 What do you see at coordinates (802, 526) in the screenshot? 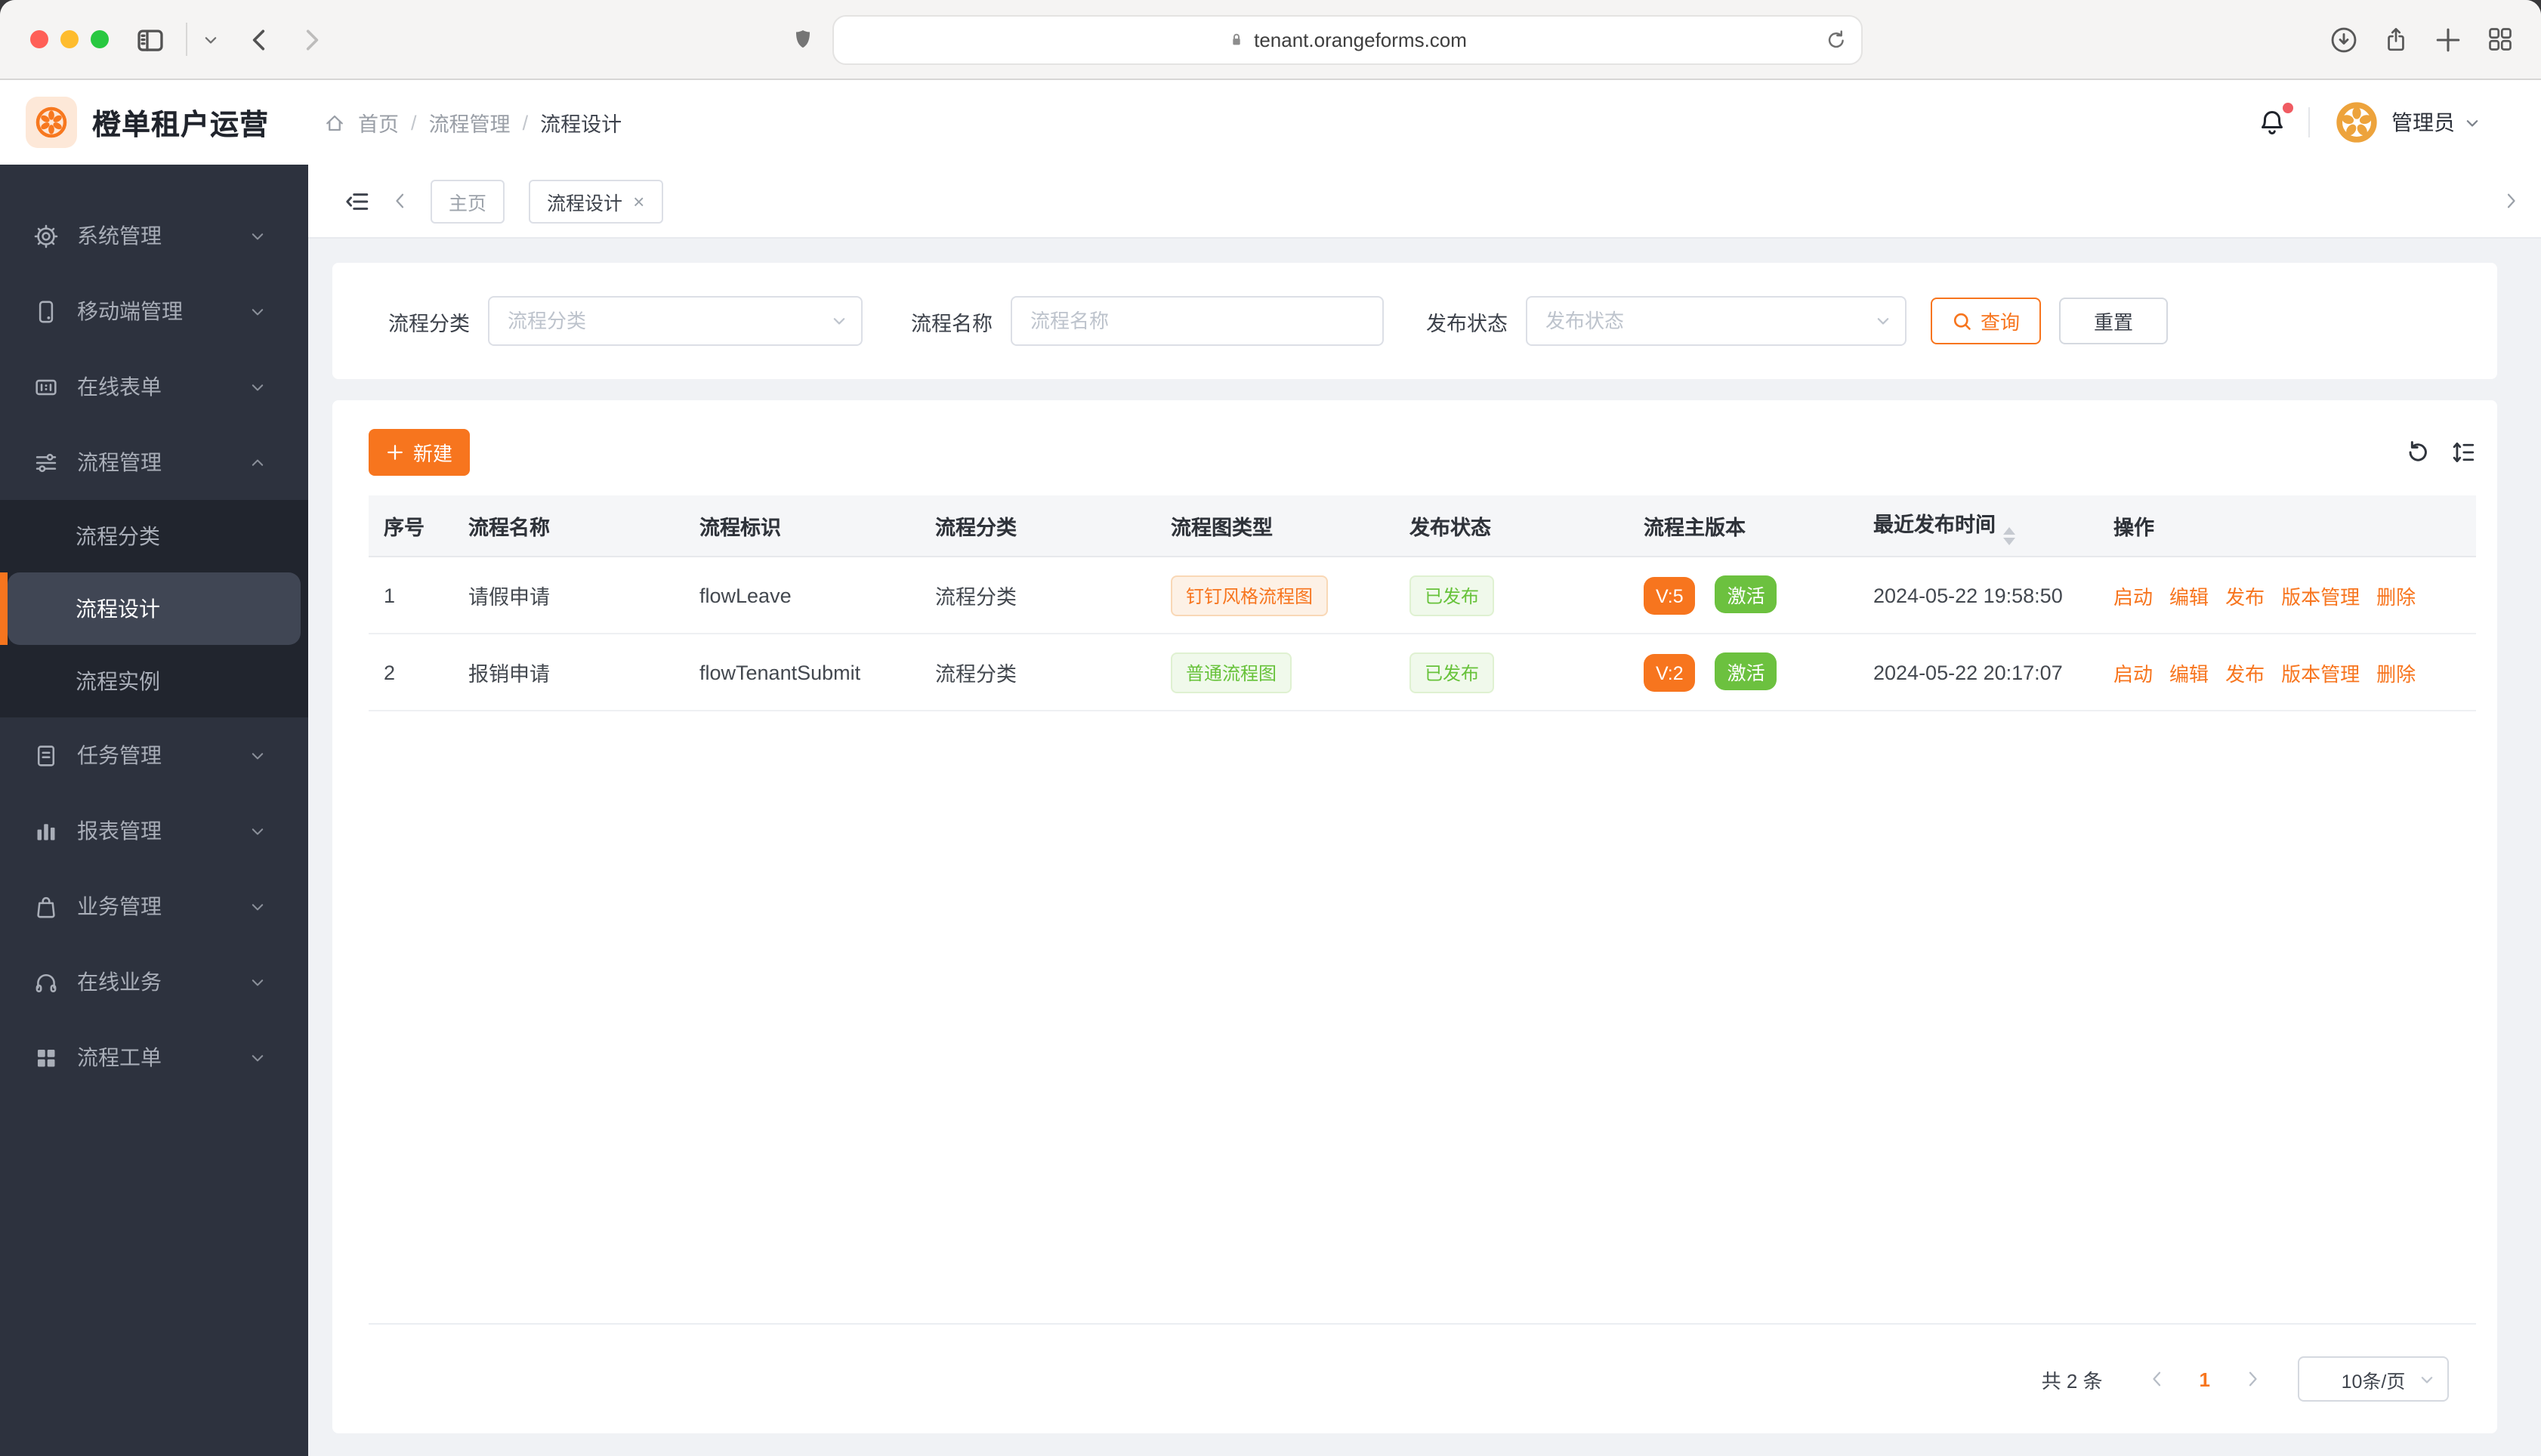
I see `column-header: 流程标识` at bounding box center [802, 526].